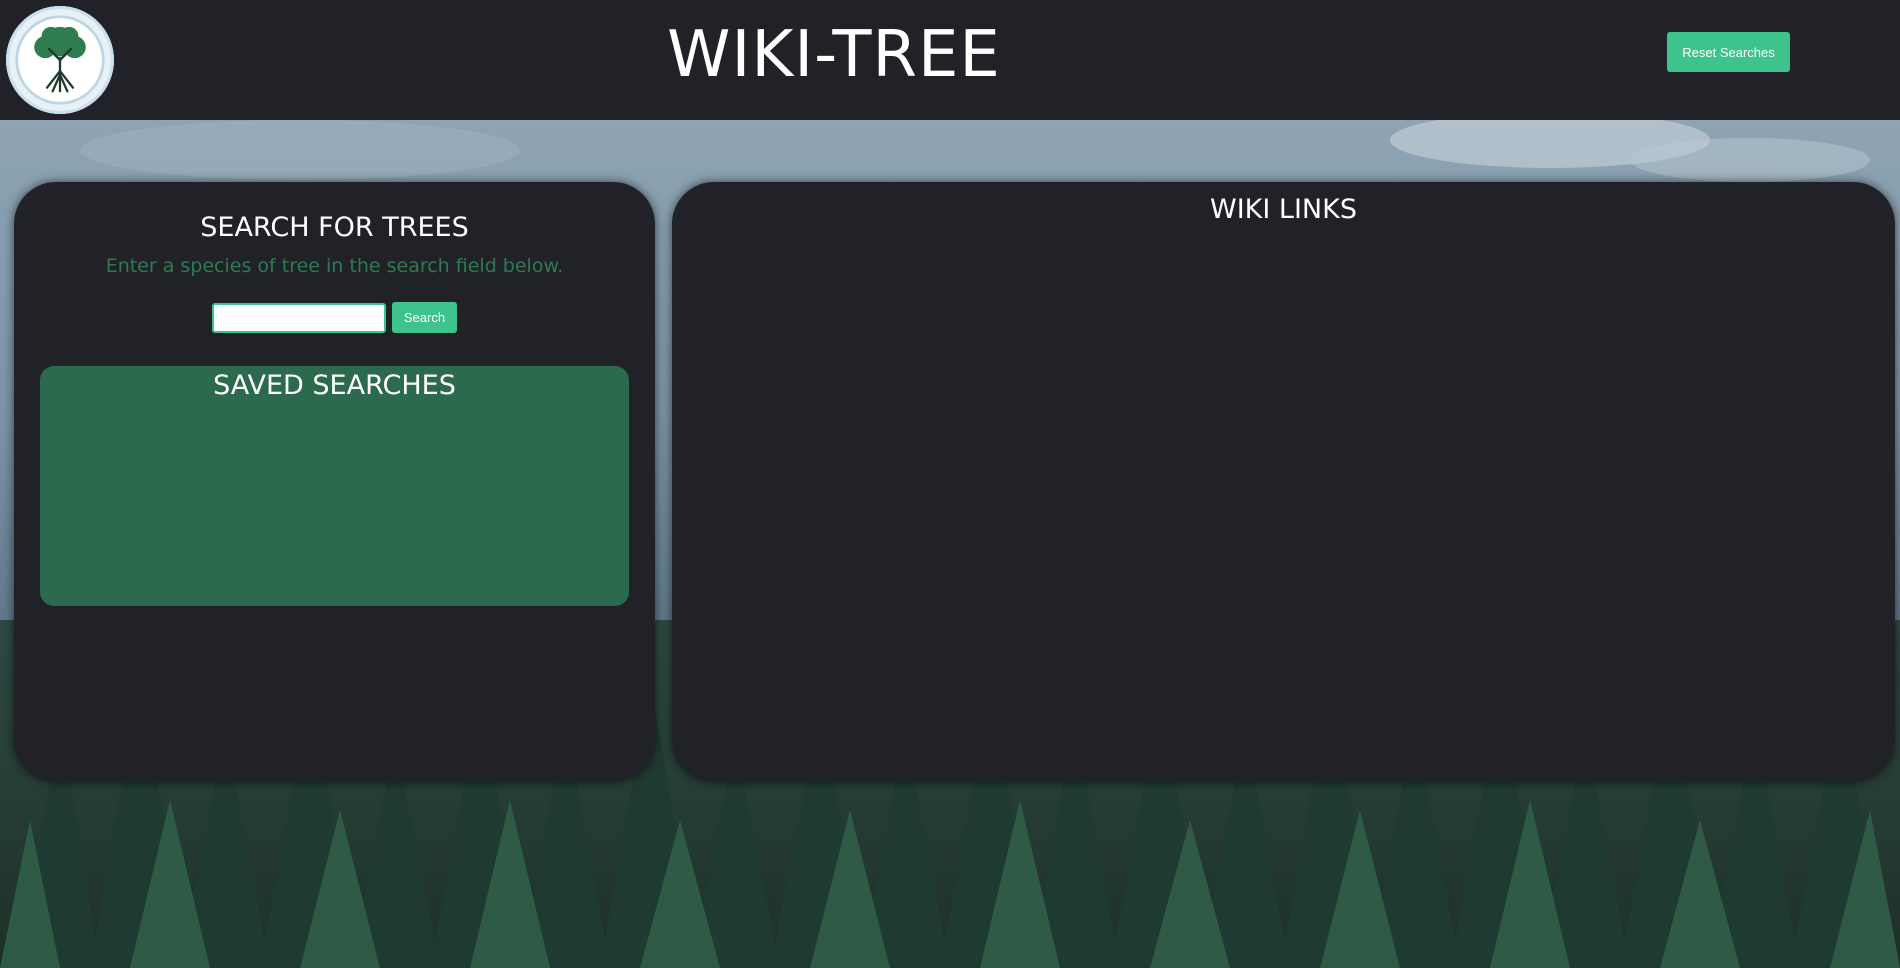 The height and width of the screenshot is (968, 1900). What do you see at coordinates (424, 317) in the screenshot?
I see `search-button: Search` at bounding box center [424, 317].